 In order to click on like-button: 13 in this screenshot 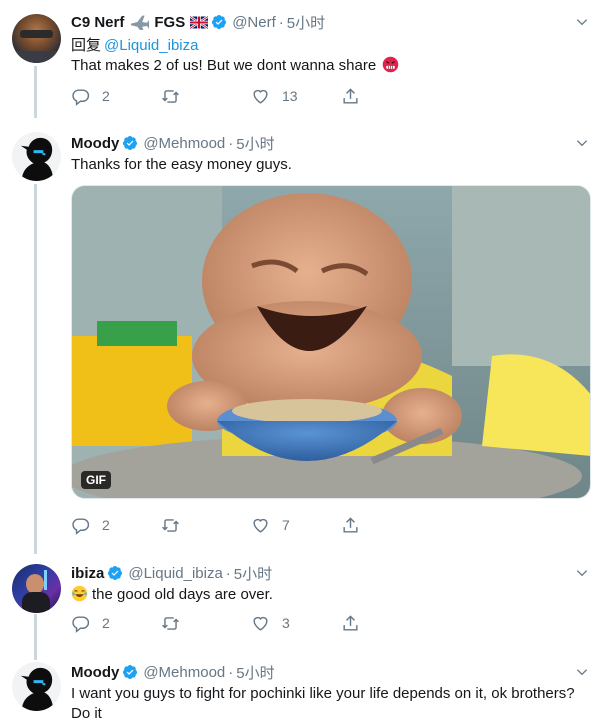, I will do `click(296, 96)`.